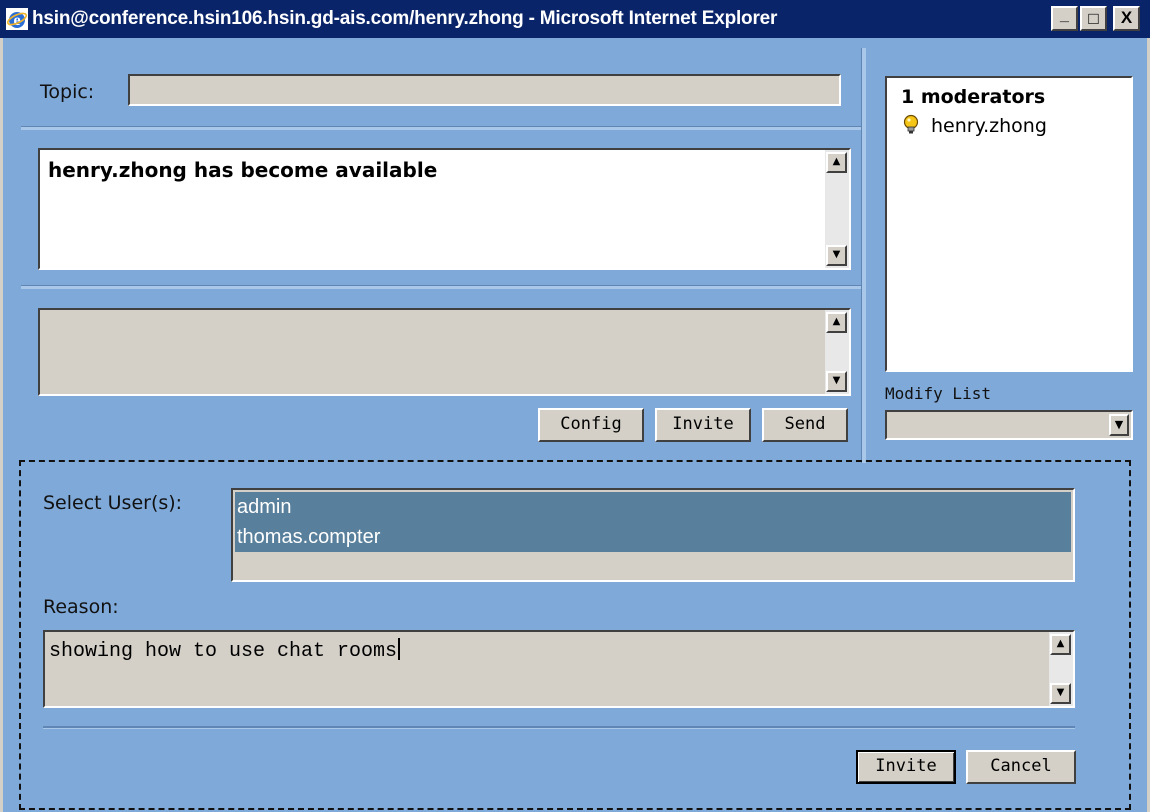  Describe the element at coordinates (653, 507) in the screenshot. I see `user-option-admin: admin` at that location.